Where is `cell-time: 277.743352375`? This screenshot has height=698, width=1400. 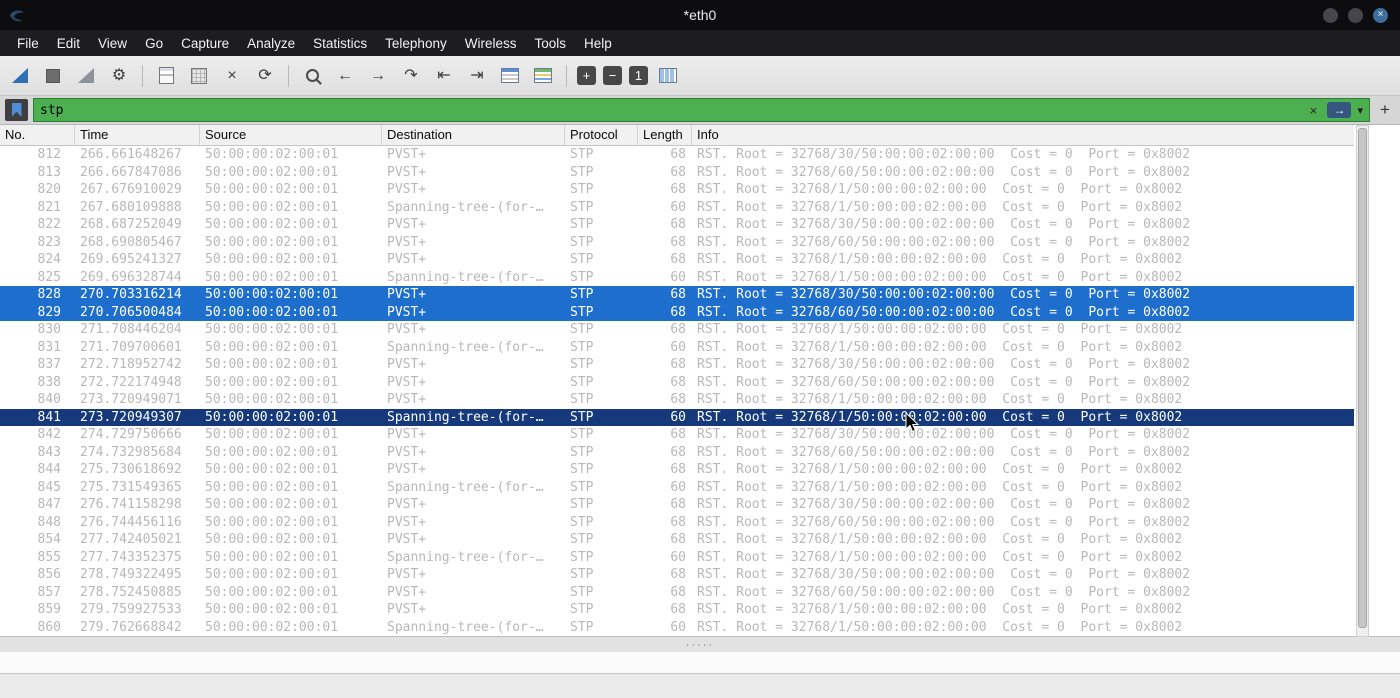 cell-time: 277.743352375 is located at coordinates (131, 557).